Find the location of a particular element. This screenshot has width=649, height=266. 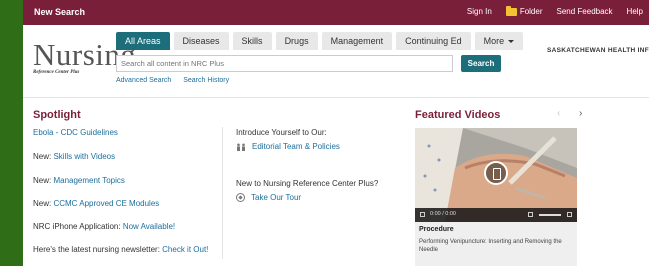

take-tour-link: Take Our Tour is located at coordinates (268, 197).